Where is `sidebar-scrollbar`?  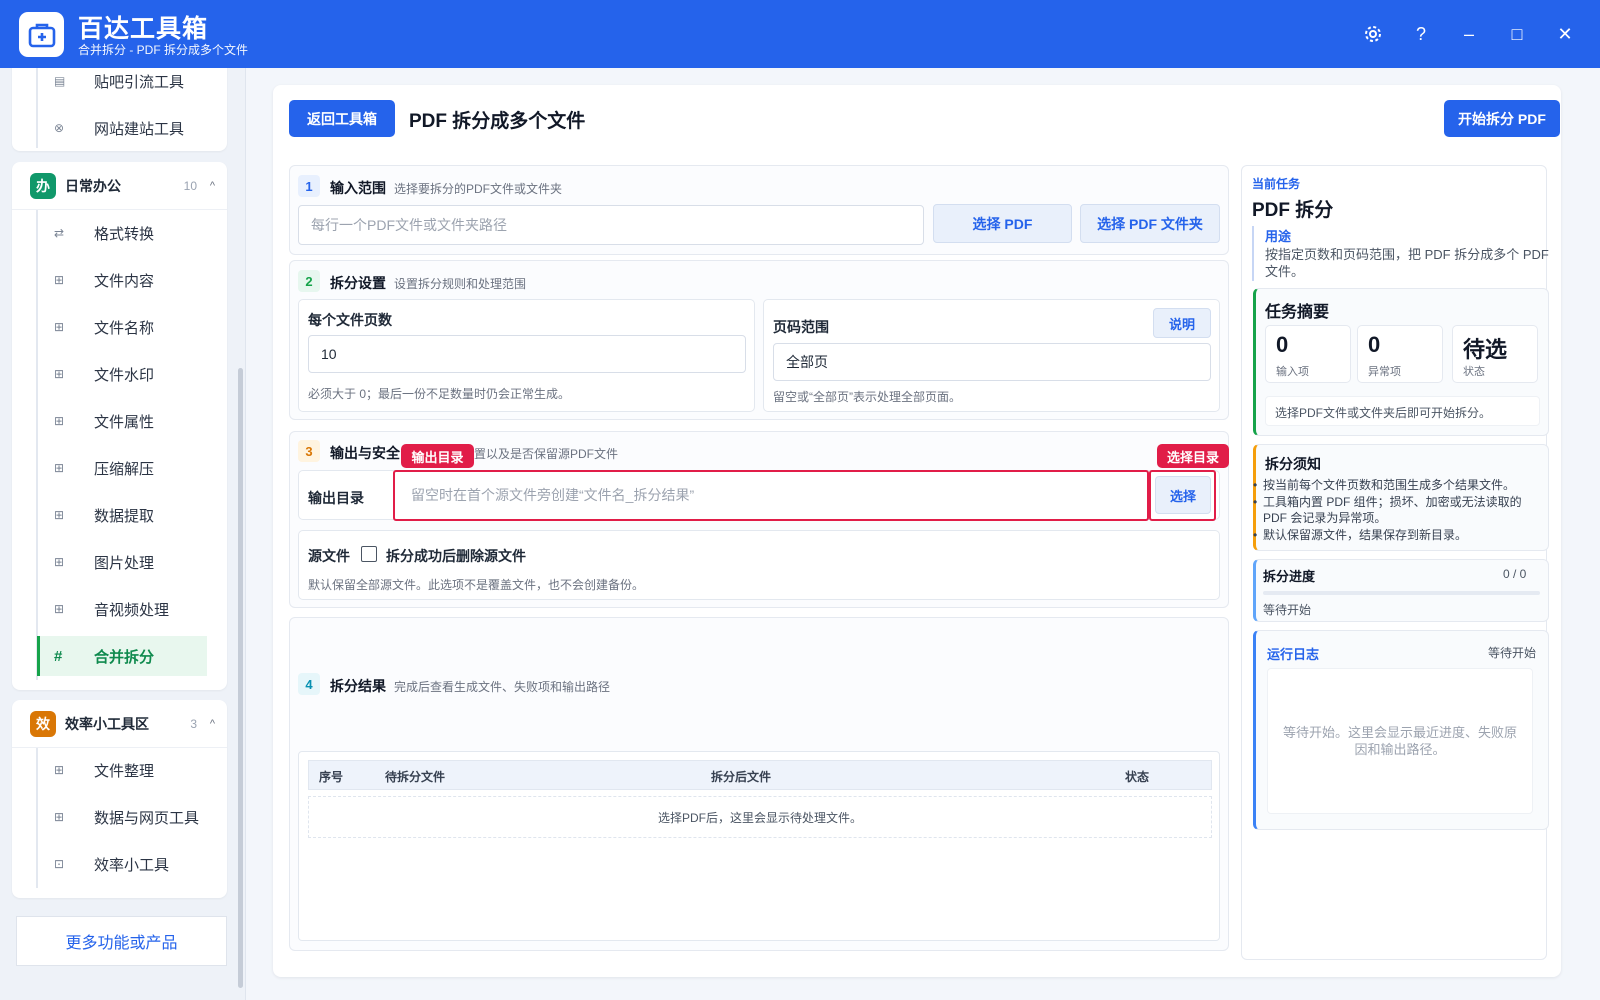 sidebar-scrollbar is located at coordinates (240, 678).